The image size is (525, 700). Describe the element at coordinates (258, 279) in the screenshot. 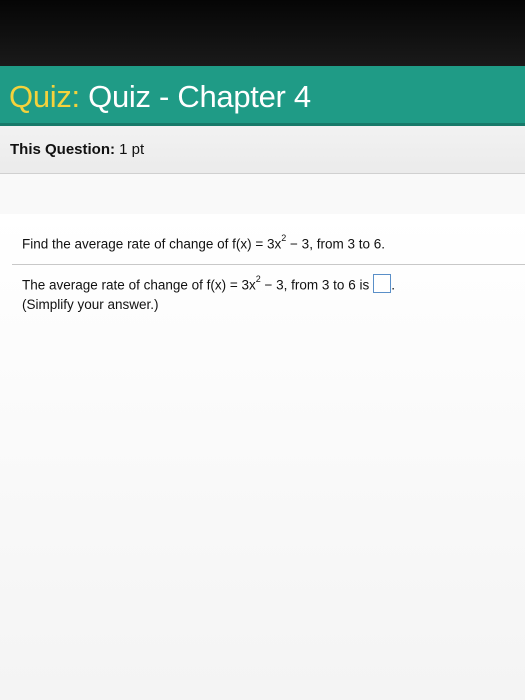

I see `answer-exponent: 2` at that location.